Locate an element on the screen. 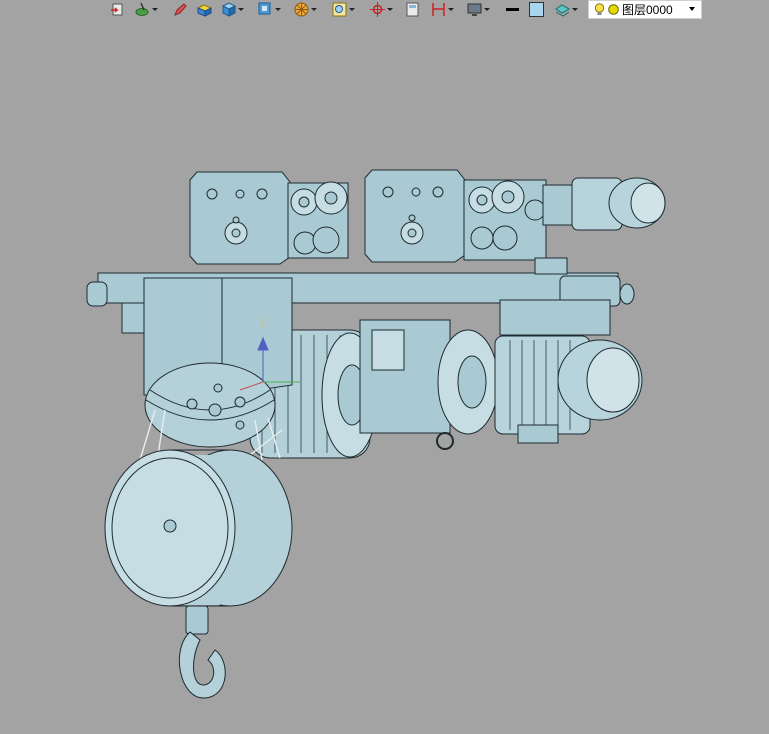  layer-dropdown: 图层0000 is located at coordinates (645, 9).